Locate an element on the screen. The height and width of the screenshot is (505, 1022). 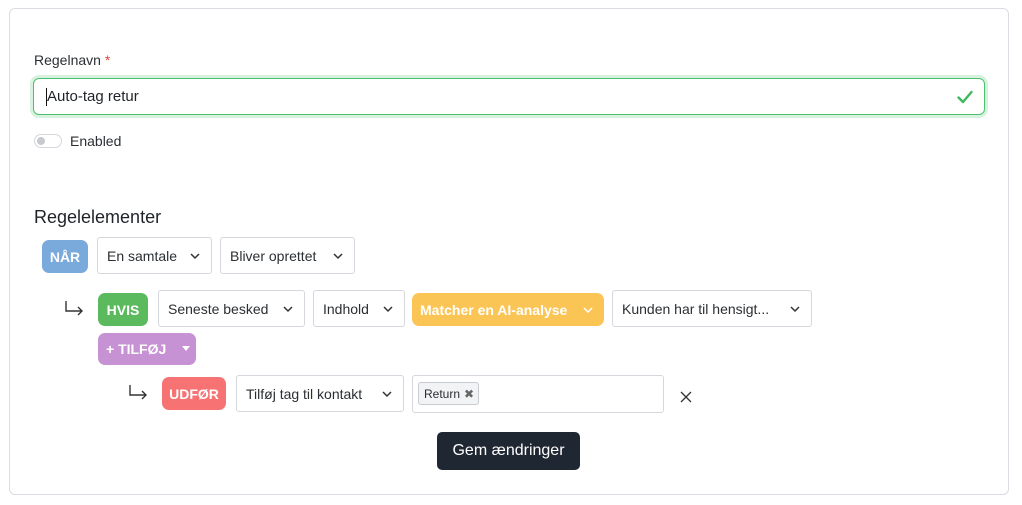
rule-name-label: Regelnavn * is located at coordinates (72, 60).